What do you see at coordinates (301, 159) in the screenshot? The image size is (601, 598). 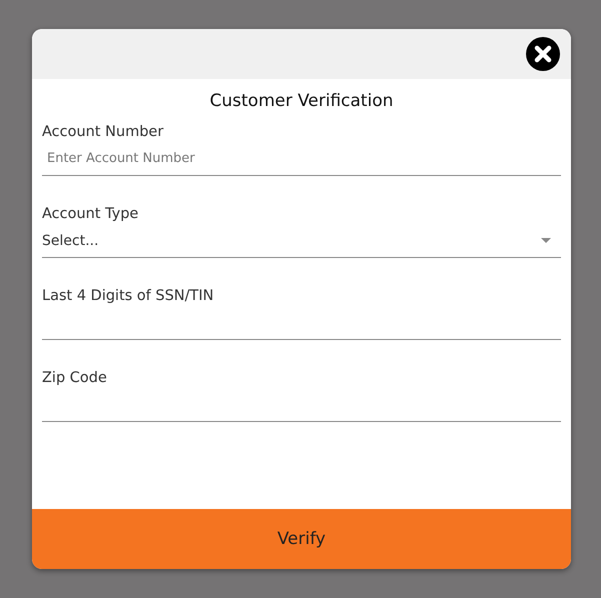 I see `input-field: Enter Account Number` at bounding box center [301, 159].